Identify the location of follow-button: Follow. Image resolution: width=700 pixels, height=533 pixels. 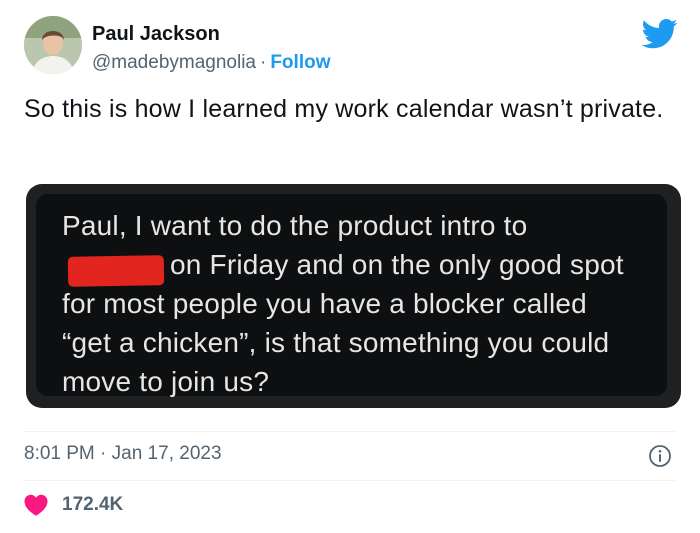
(300, 62).